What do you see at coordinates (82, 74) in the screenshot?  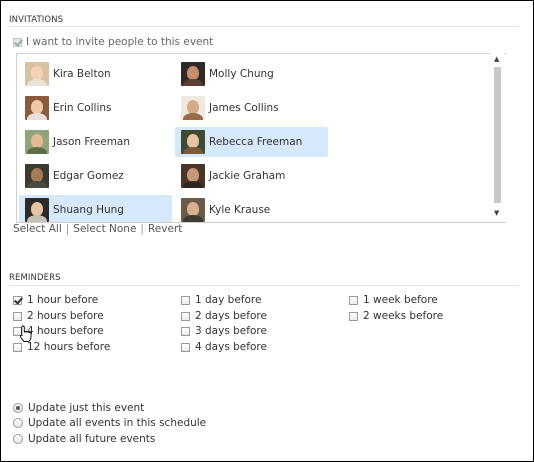 I see `person-name: Kira Belton` at bounding box center [82, 74].